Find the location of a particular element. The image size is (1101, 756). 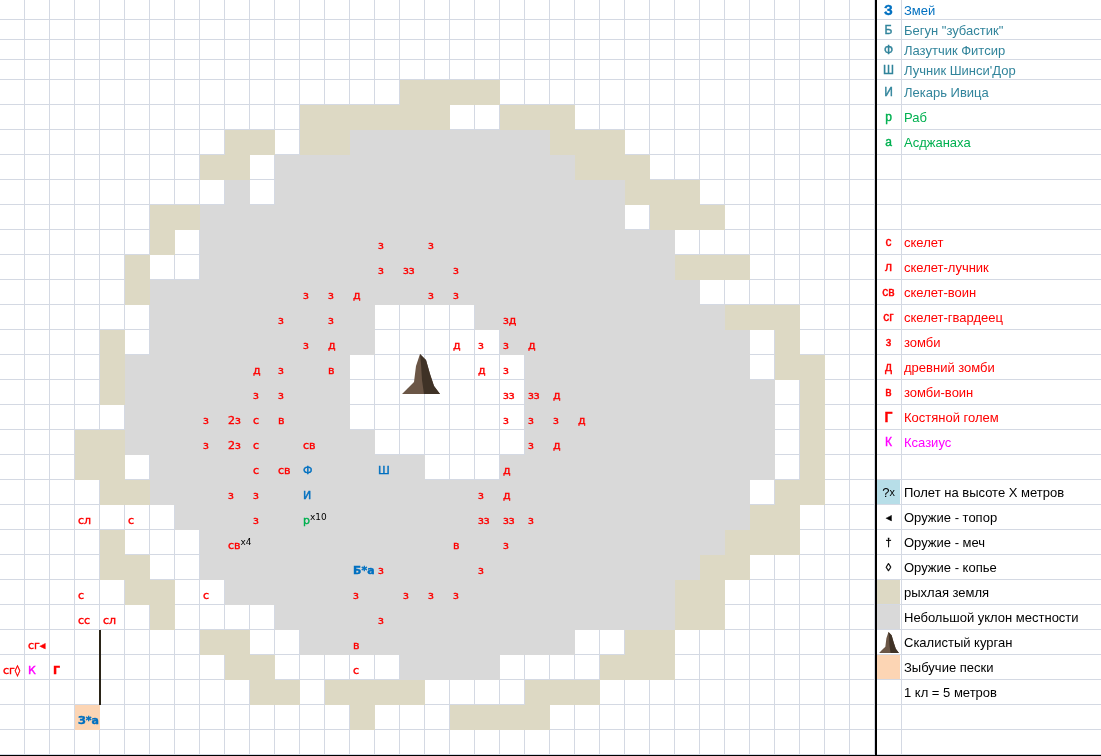

legend-label: Лучник Шинси'Дор is located at coordinates (960, 70).